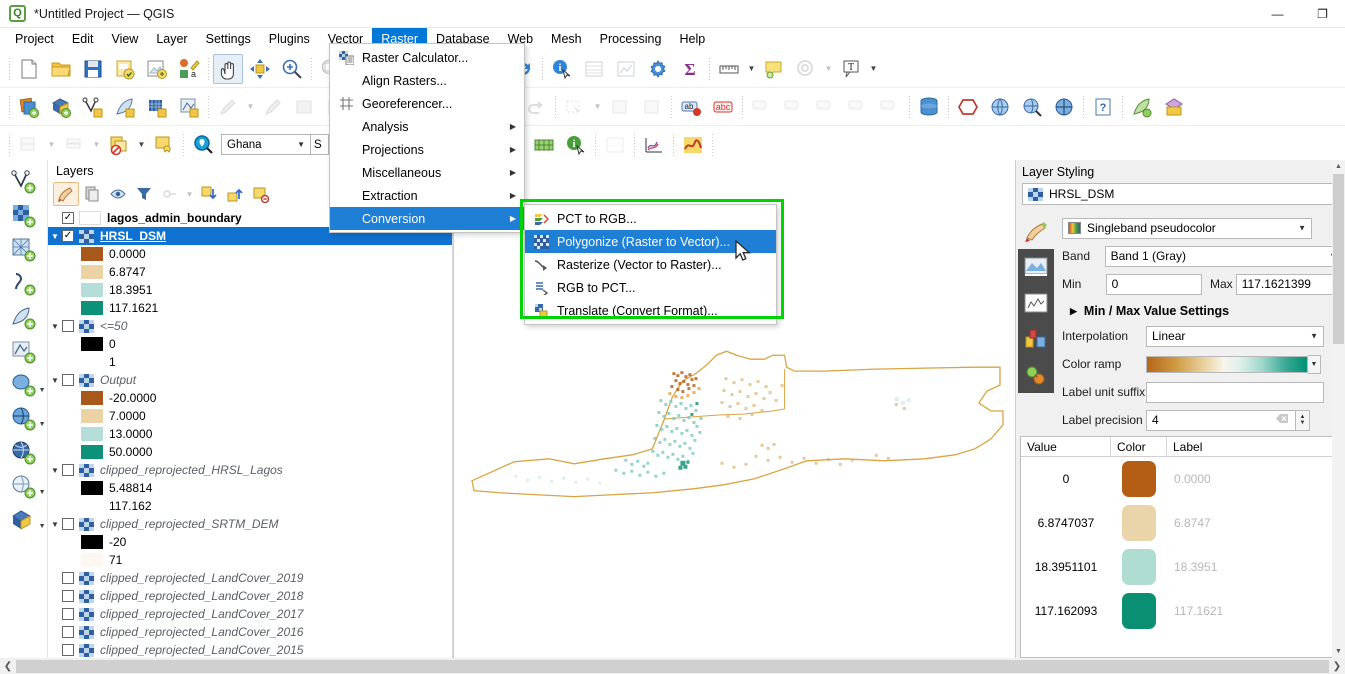  Describe the element at coordinates (8, 666) in the screenshot. I see `scroll-left-arrow-icon: ❮` at that location.